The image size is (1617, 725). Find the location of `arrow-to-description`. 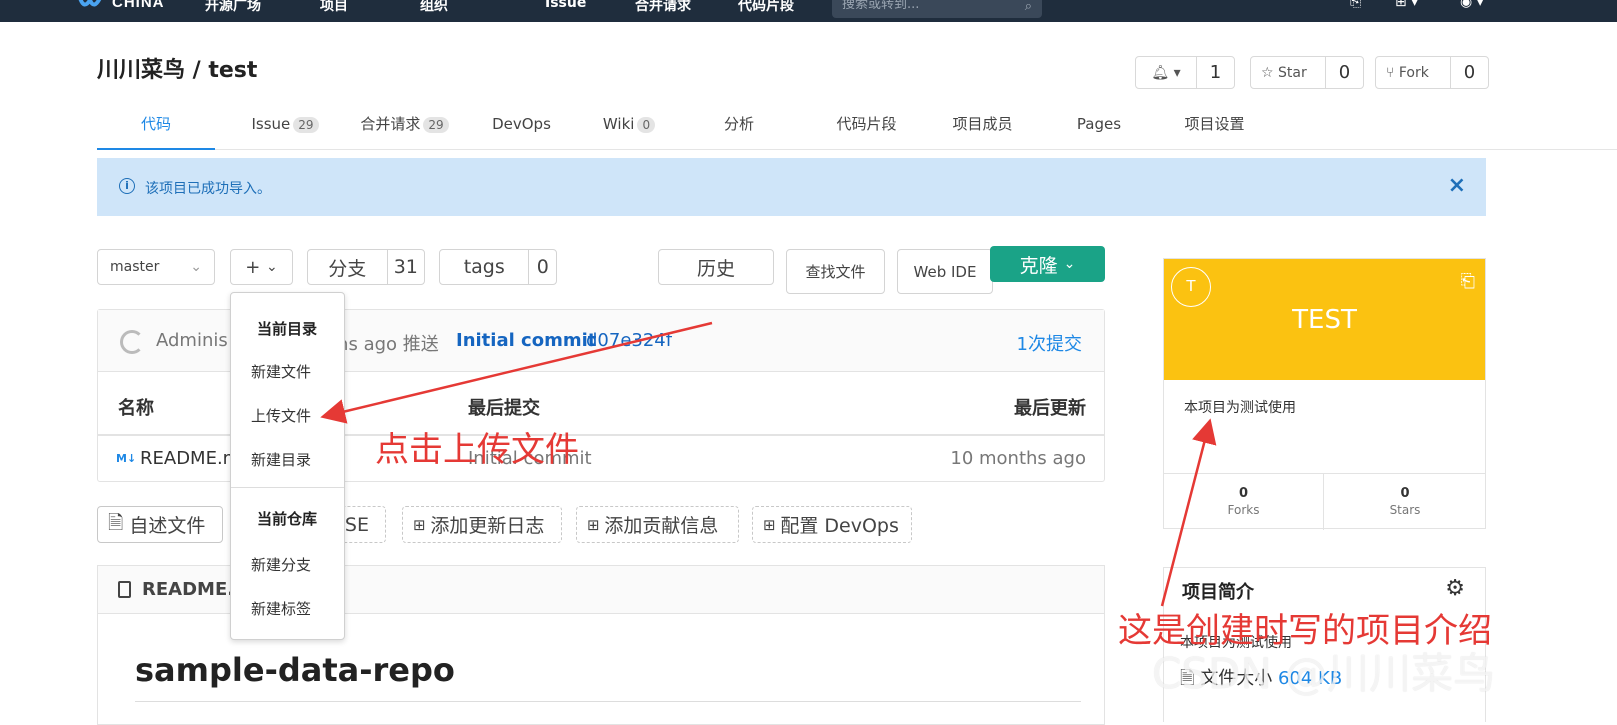

arrow-to-description is located at coordinates (1188, 512).